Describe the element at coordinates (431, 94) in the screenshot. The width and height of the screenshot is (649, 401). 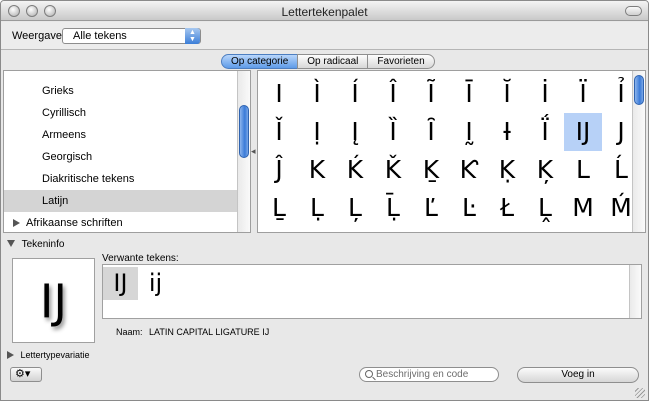
I see `char-cell: Ĩ` at that location.